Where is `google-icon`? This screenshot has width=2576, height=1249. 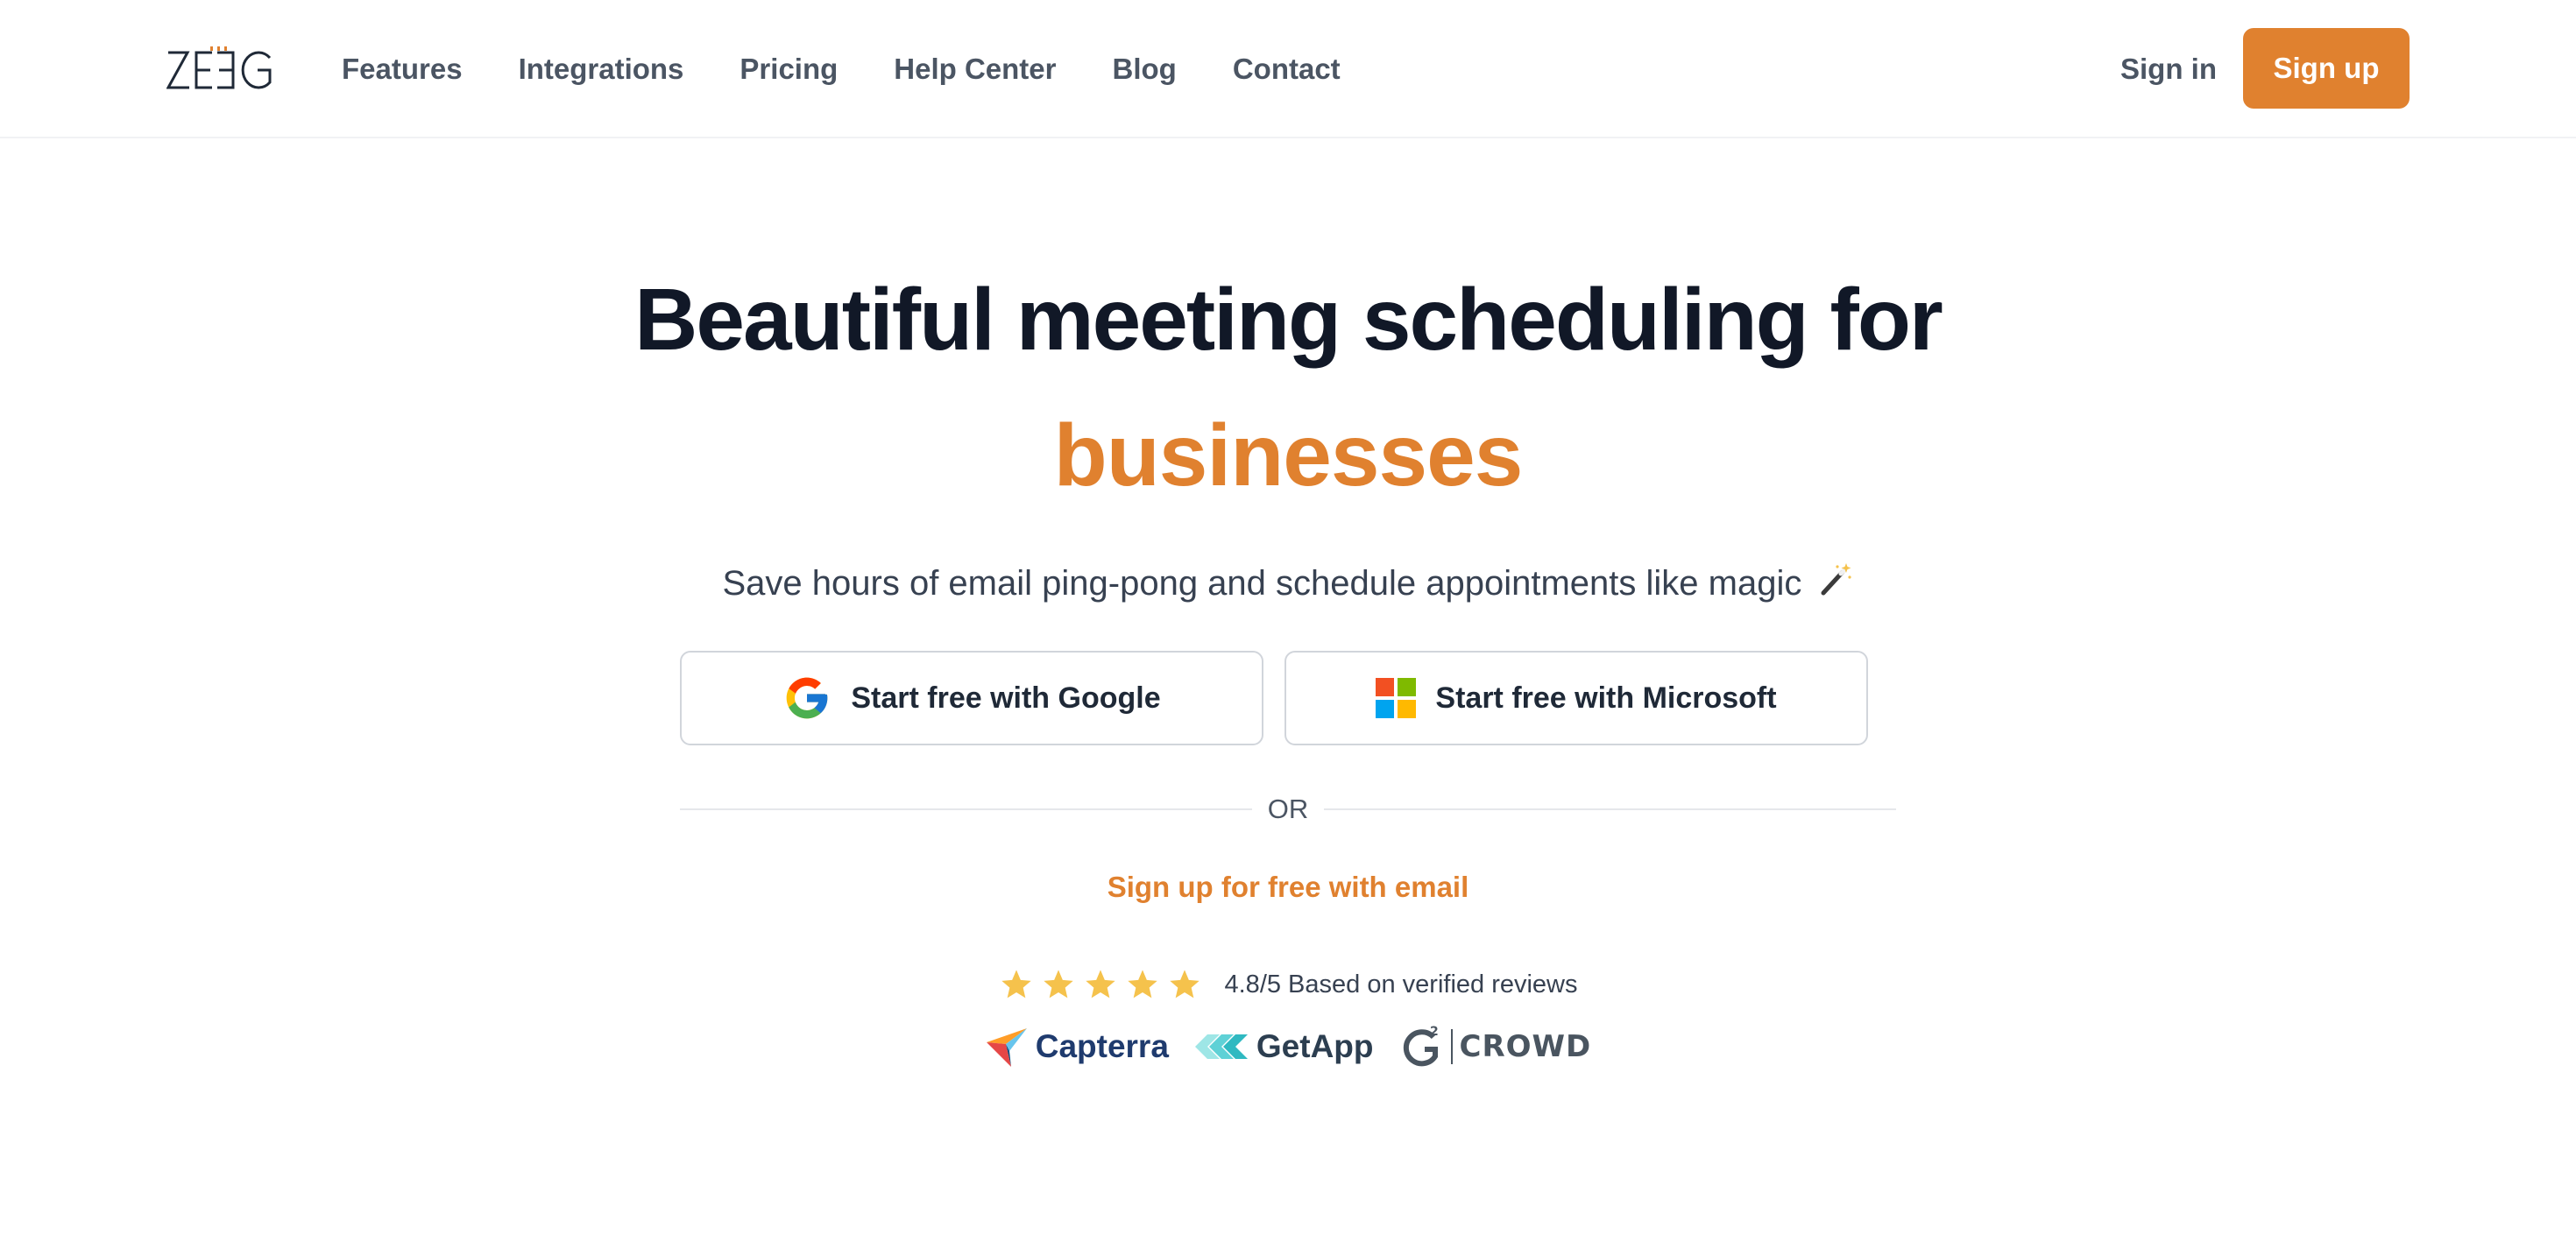 google-icon is located at coordinates (807, 698).